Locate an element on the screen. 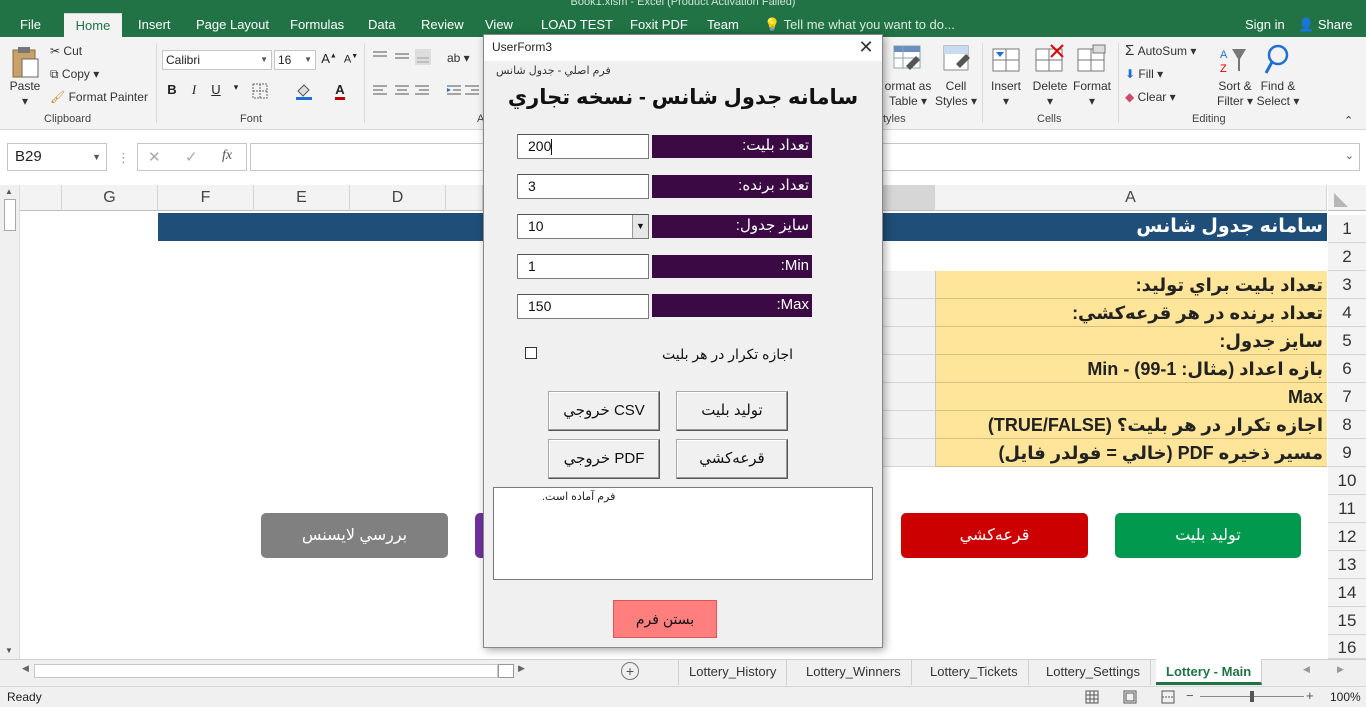 The image size is (1366, 707). settings-label-pdf-path: مسير ذخيره PDF (خالي = فولدر فايل) is located at coordinates (1131, 453).